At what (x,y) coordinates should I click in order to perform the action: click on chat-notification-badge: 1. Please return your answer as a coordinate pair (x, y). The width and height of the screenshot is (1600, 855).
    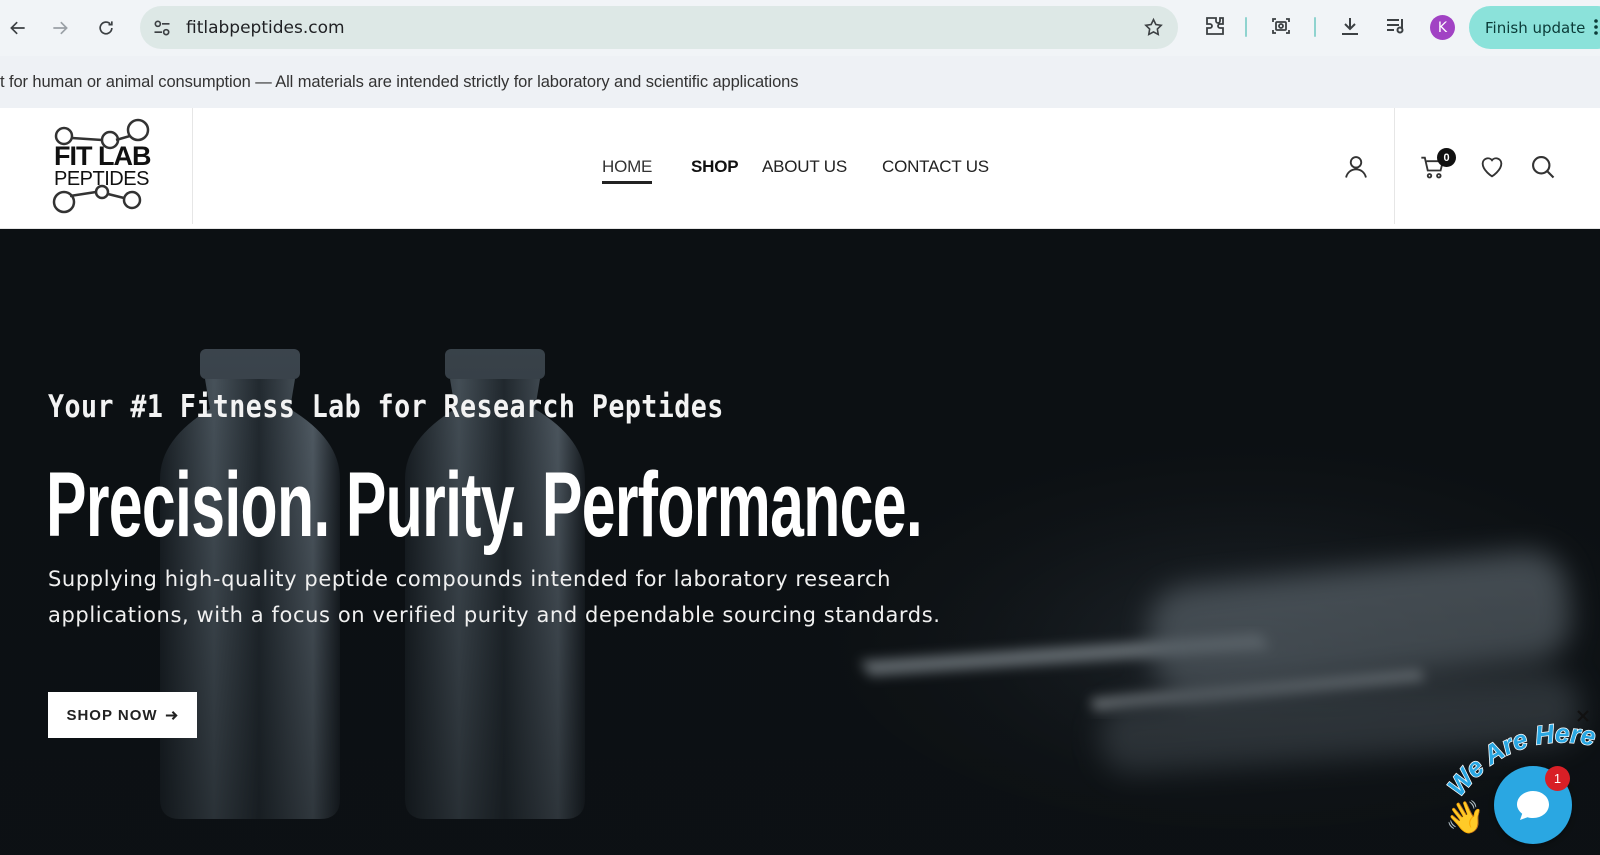
    Looking at the image, I should click on (1557, 778).